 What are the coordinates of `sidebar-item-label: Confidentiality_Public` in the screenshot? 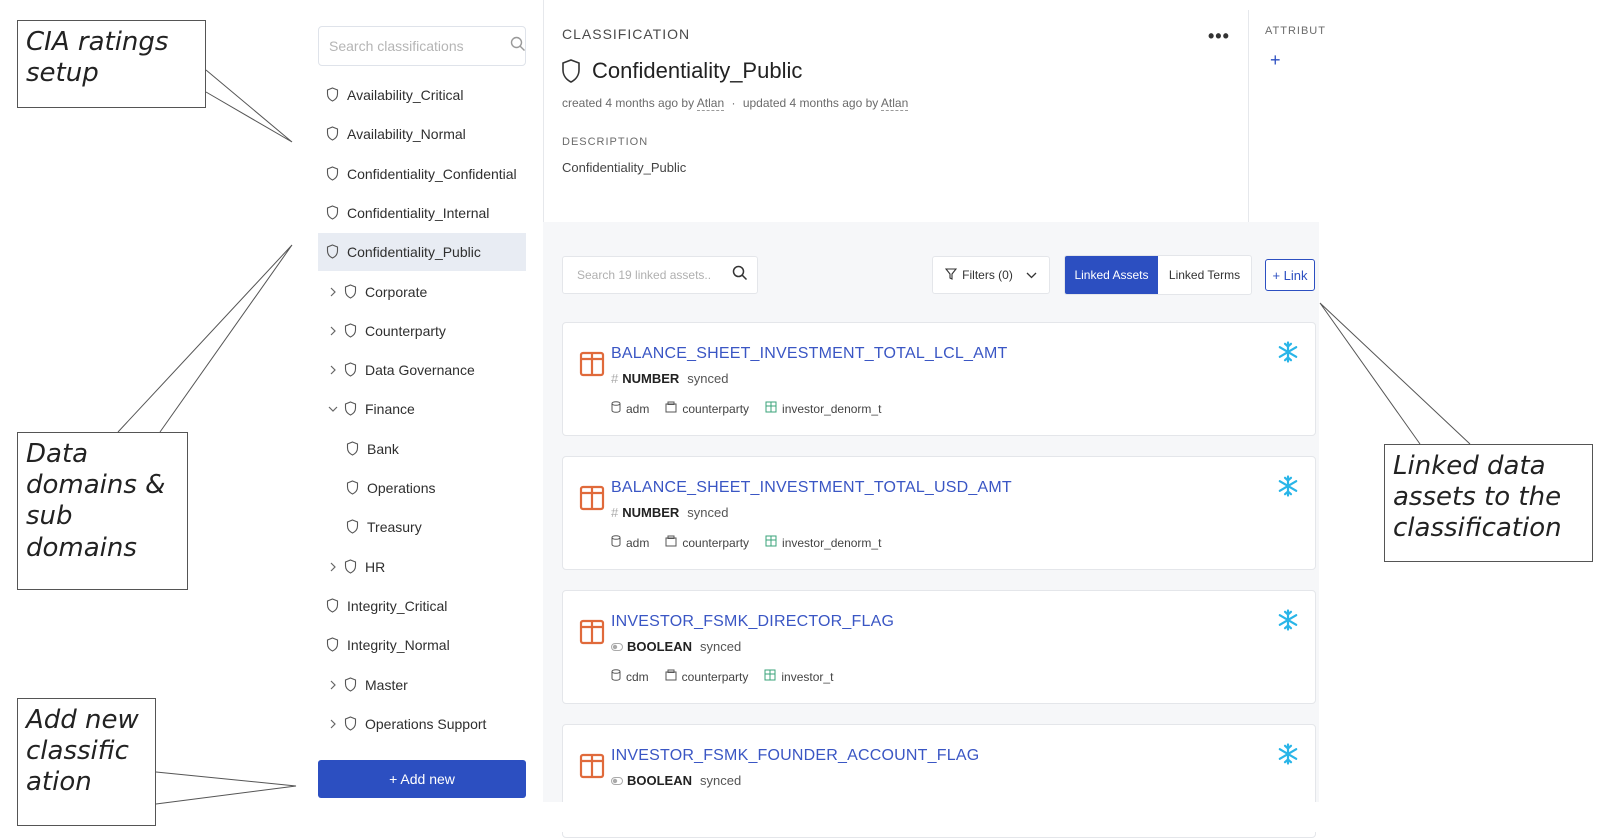 It's located at (414, 252).